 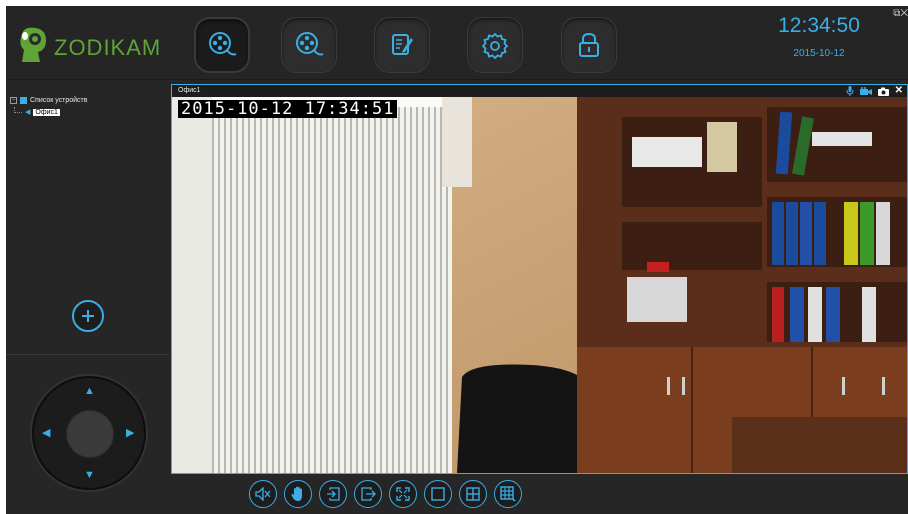 I want to click on camera-icon: ◀, so click(x=28, y=112).